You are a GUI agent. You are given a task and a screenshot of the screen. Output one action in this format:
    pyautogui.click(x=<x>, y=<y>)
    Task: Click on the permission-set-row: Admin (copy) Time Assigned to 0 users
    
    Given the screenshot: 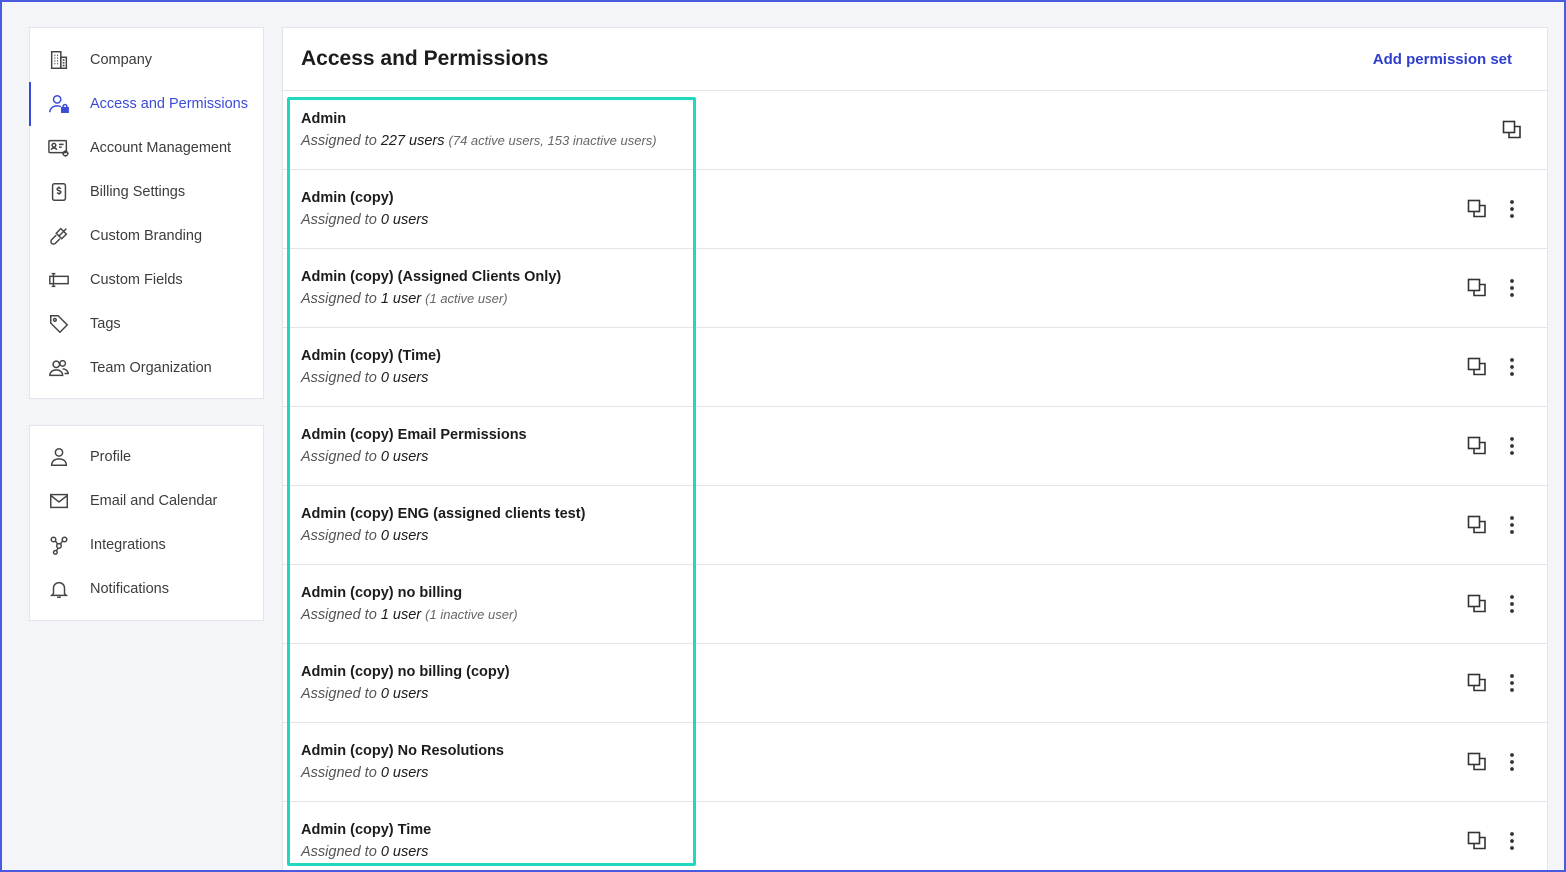 What is the action you would take?
    pyautogui.click(x=915, y=837)
    